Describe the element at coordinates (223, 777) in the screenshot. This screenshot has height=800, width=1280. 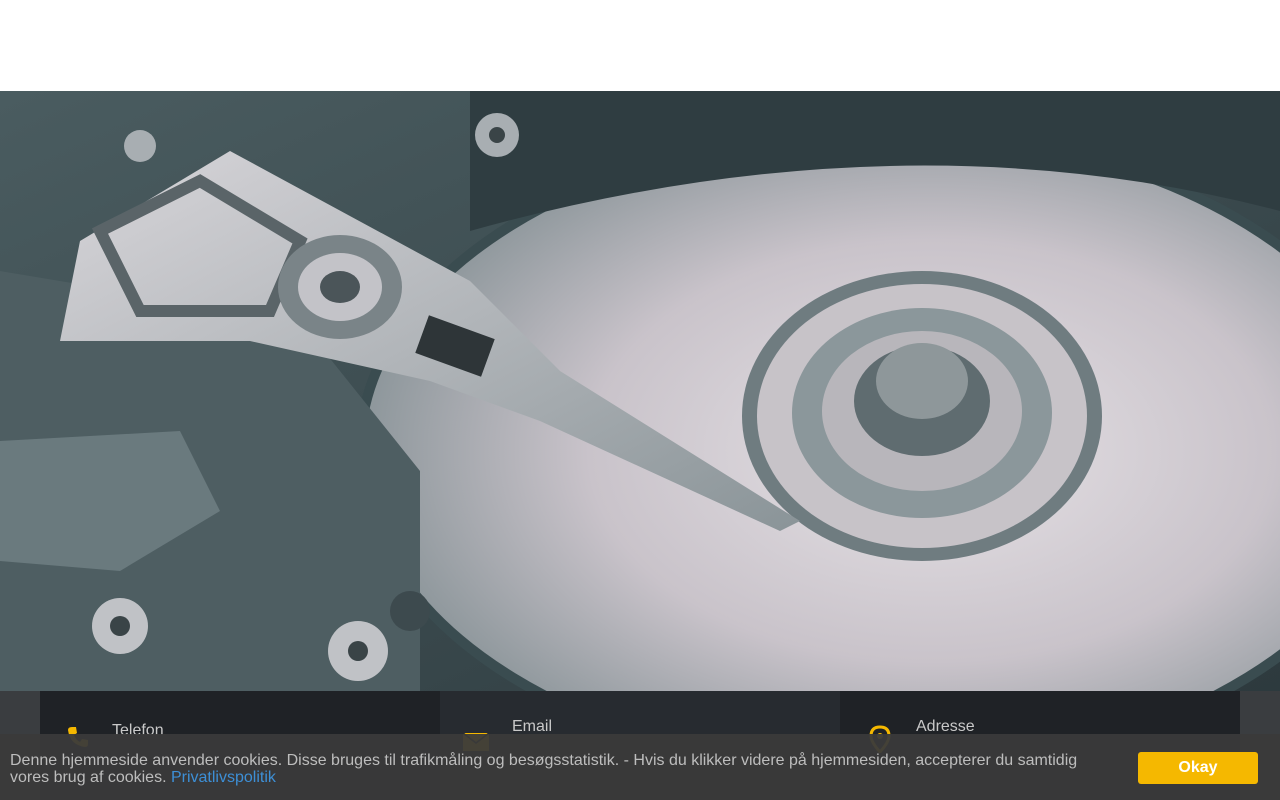
I see `privacy-policy-link: Privatlivspolitik` at that location.